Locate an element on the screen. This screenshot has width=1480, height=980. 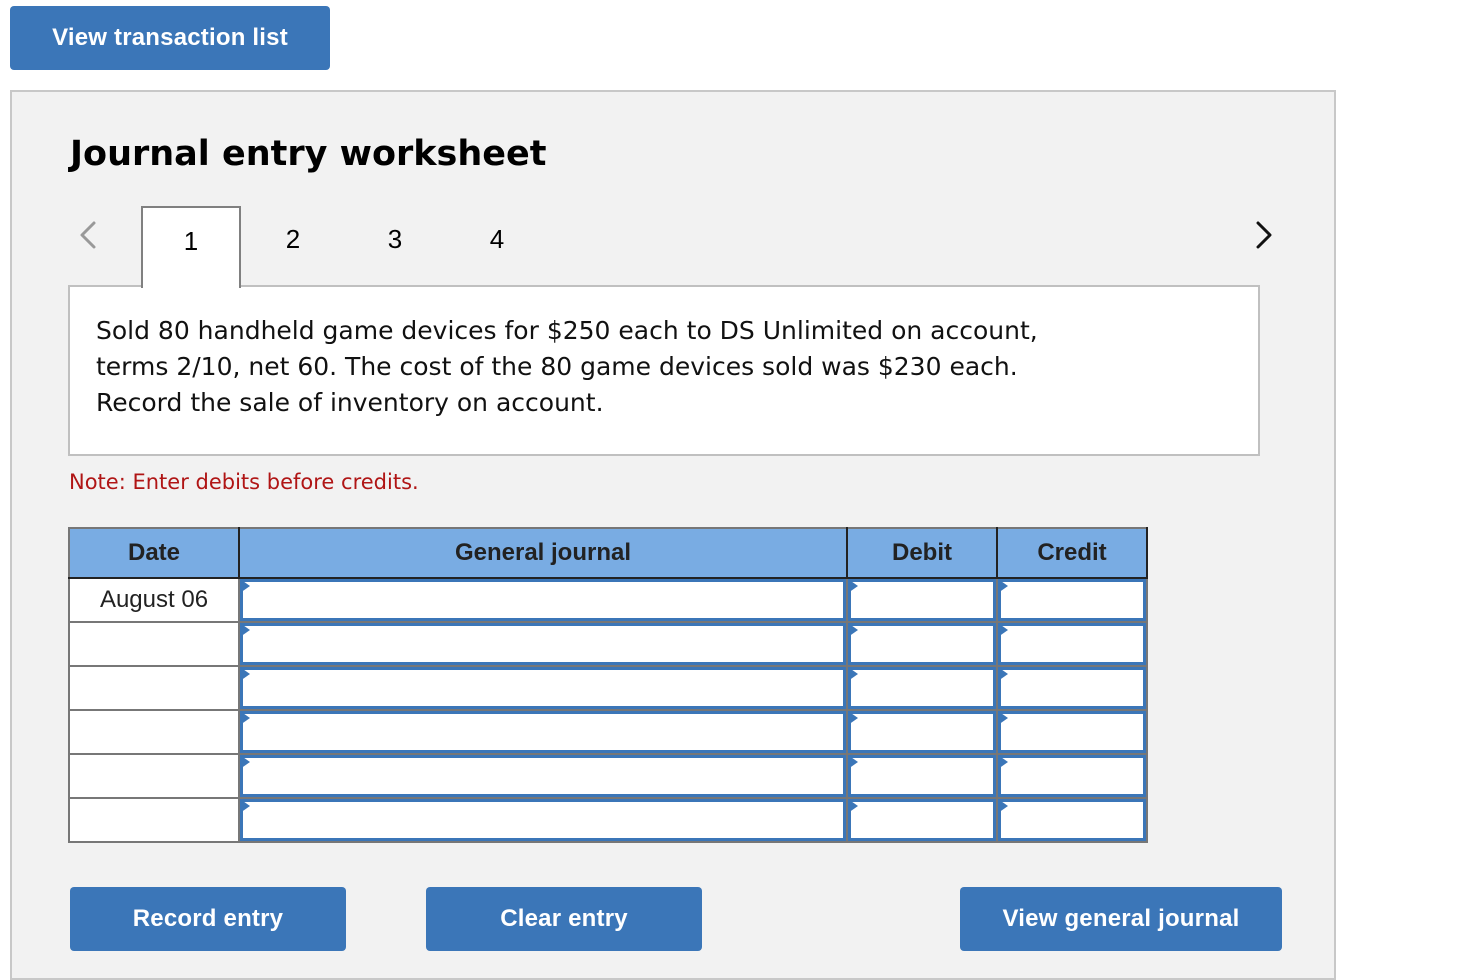
journal-row: August 06 is located at coordinates (608, 600).